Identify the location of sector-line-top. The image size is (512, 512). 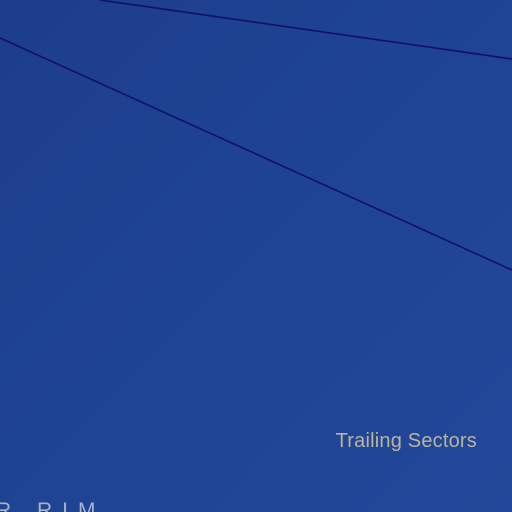
(305, 30).